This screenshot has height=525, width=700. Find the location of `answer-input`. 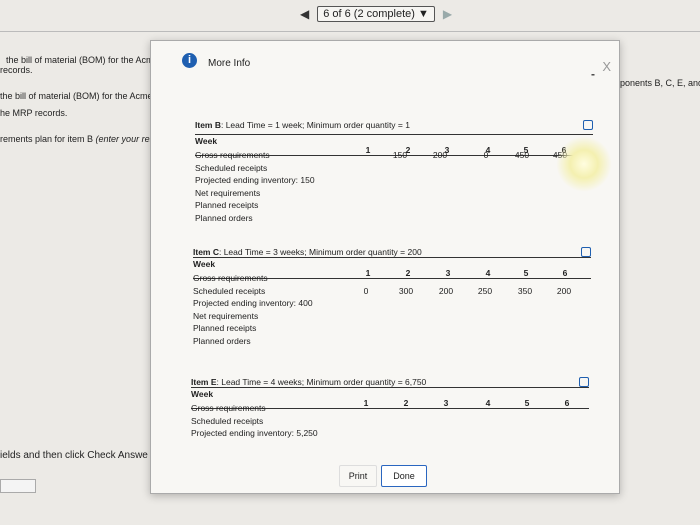

answer-input is located at coordinates (18, 486).